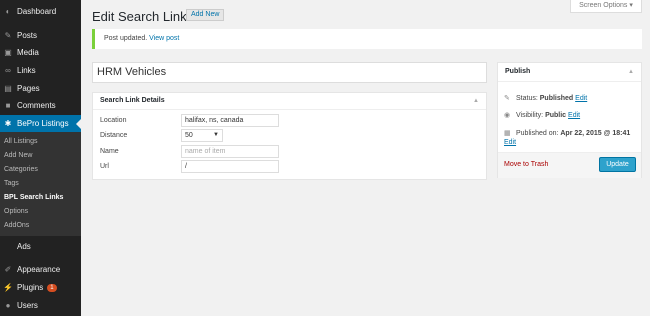 The image size is (650, 316). What do you see at coordinates (109, 151) in the screenshot?
I see `name-label: Name` at bounding box center [109, 151].